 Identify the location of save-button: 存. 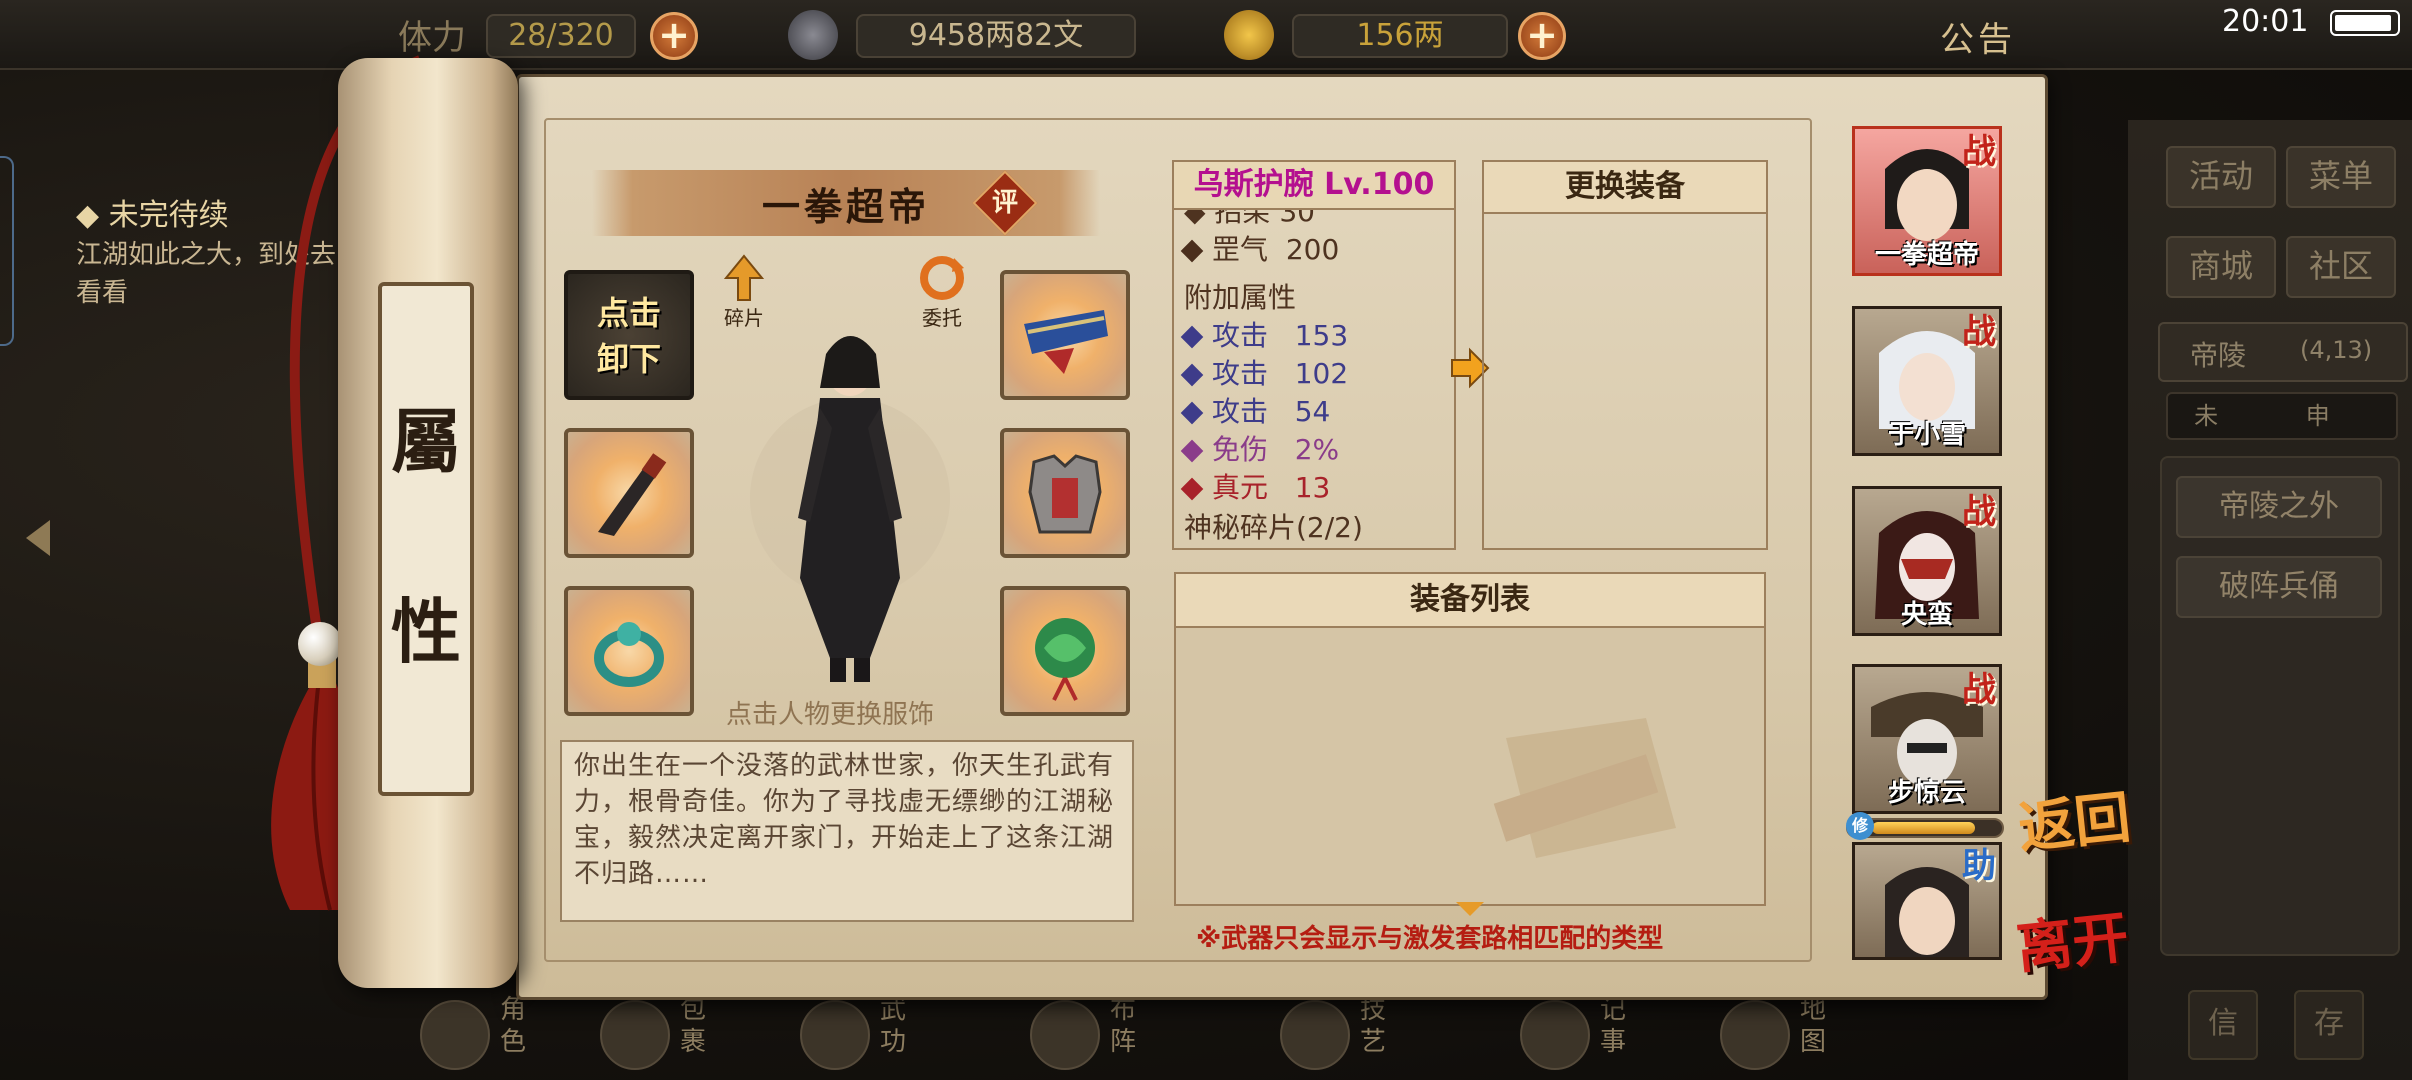
(2329, 1025).